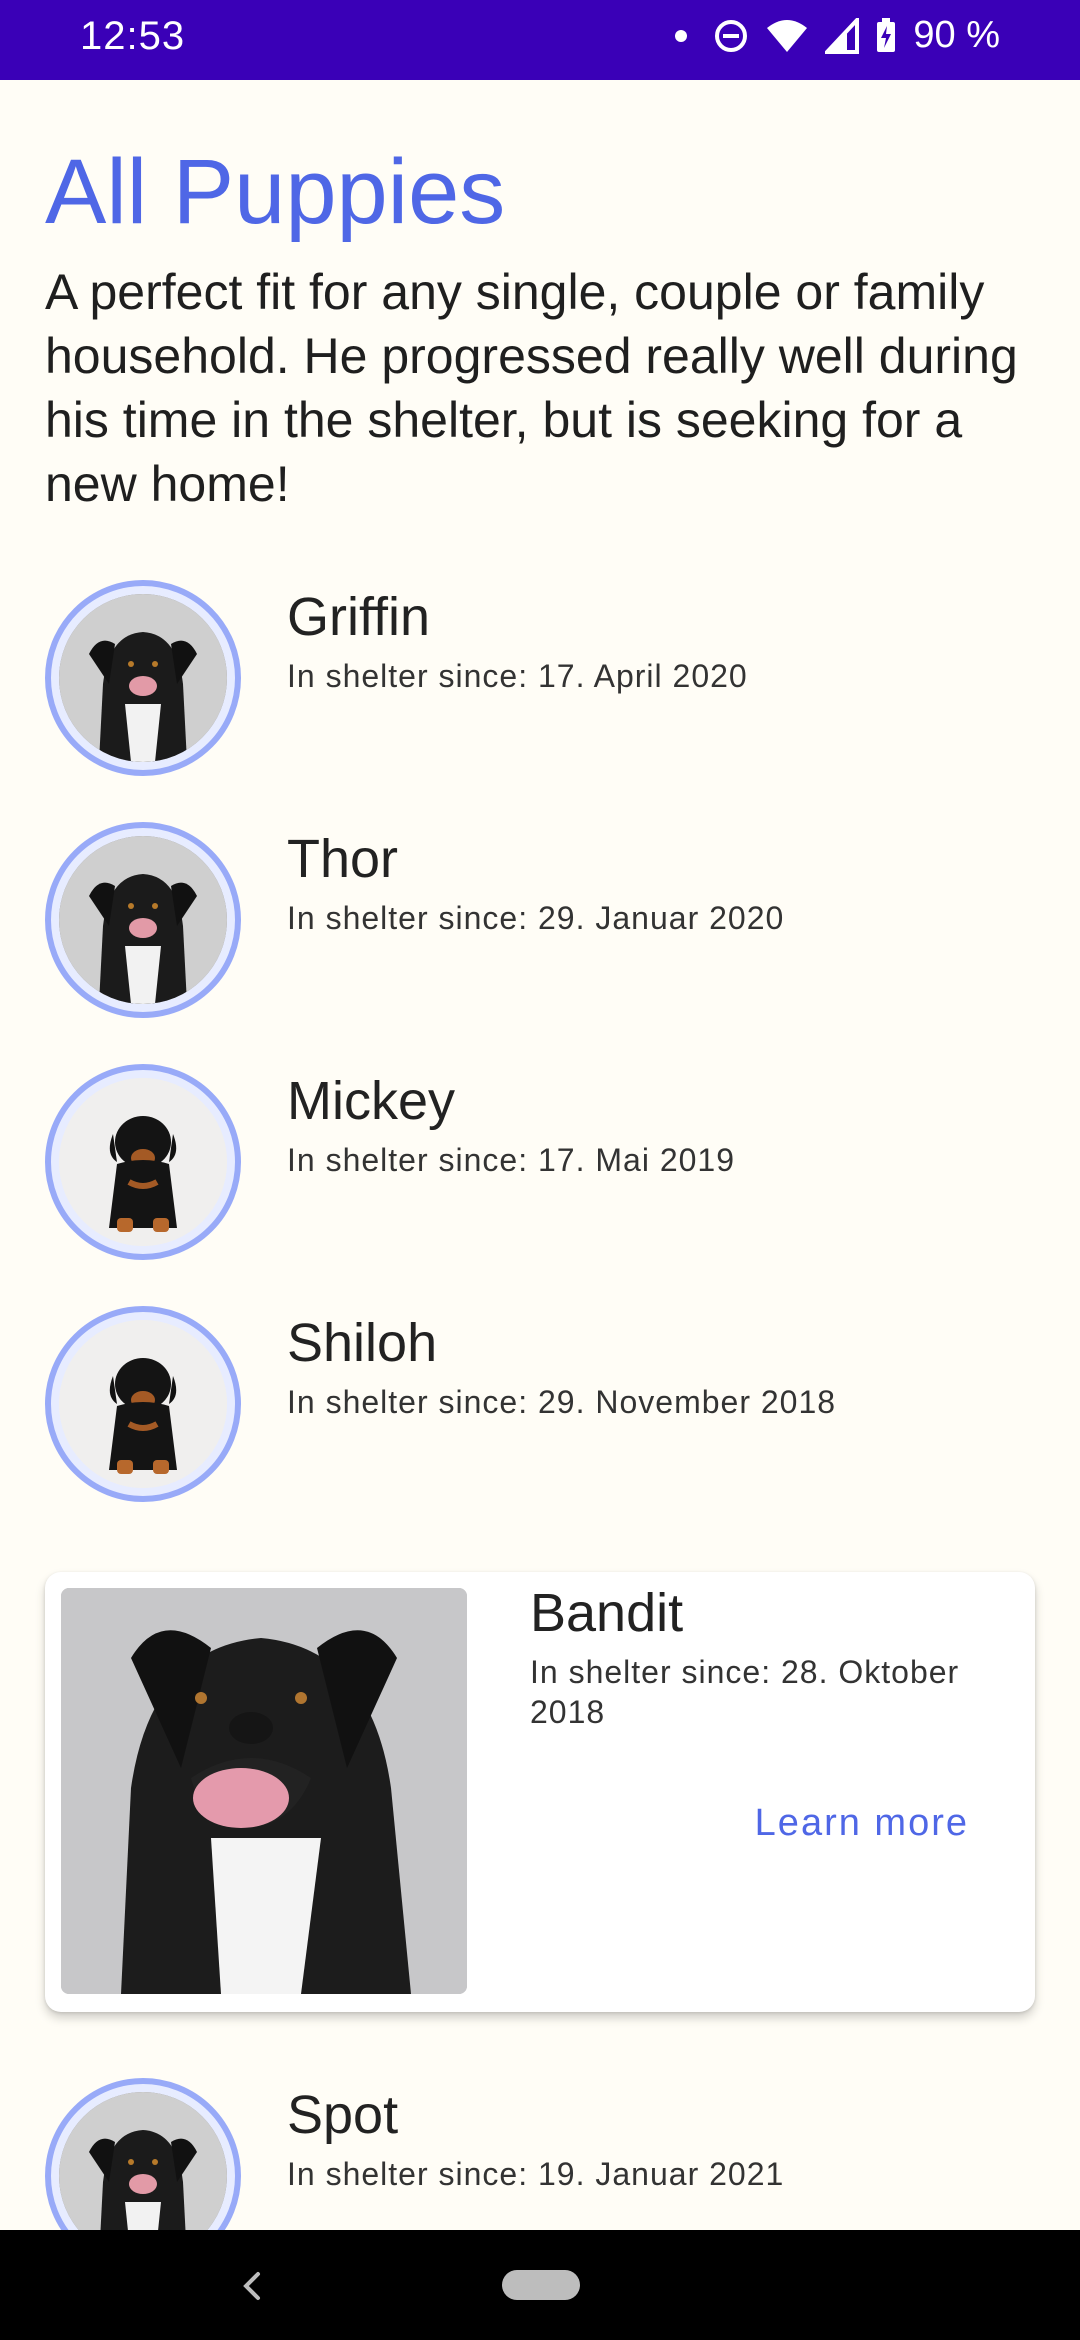 This screenshot has width=1080, height=2340. What do you see at coordinates (787, 35) in the screenshot?
I see `wifi-icon` at bounding box center [787, 35].